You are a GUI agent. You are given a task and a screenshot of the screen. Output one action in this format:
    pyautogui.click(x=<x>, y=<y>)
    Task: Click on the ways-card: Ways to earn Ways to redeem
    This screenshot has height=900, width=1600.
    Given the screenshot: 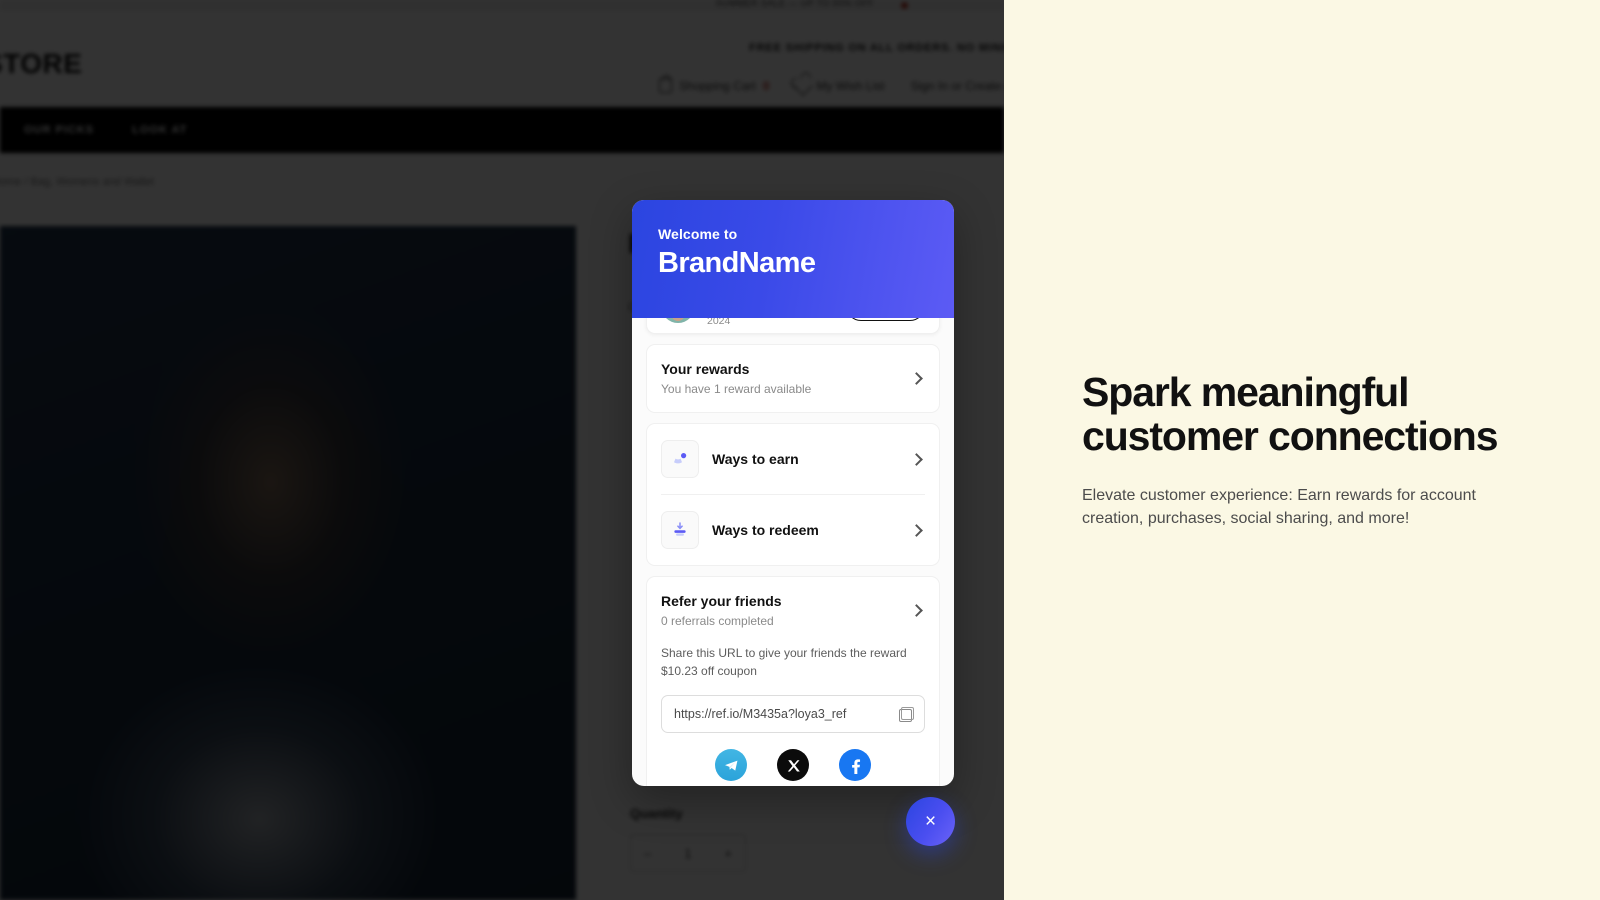 What is the action you would take?
    pyautogui.click(x=793, y=494)
    